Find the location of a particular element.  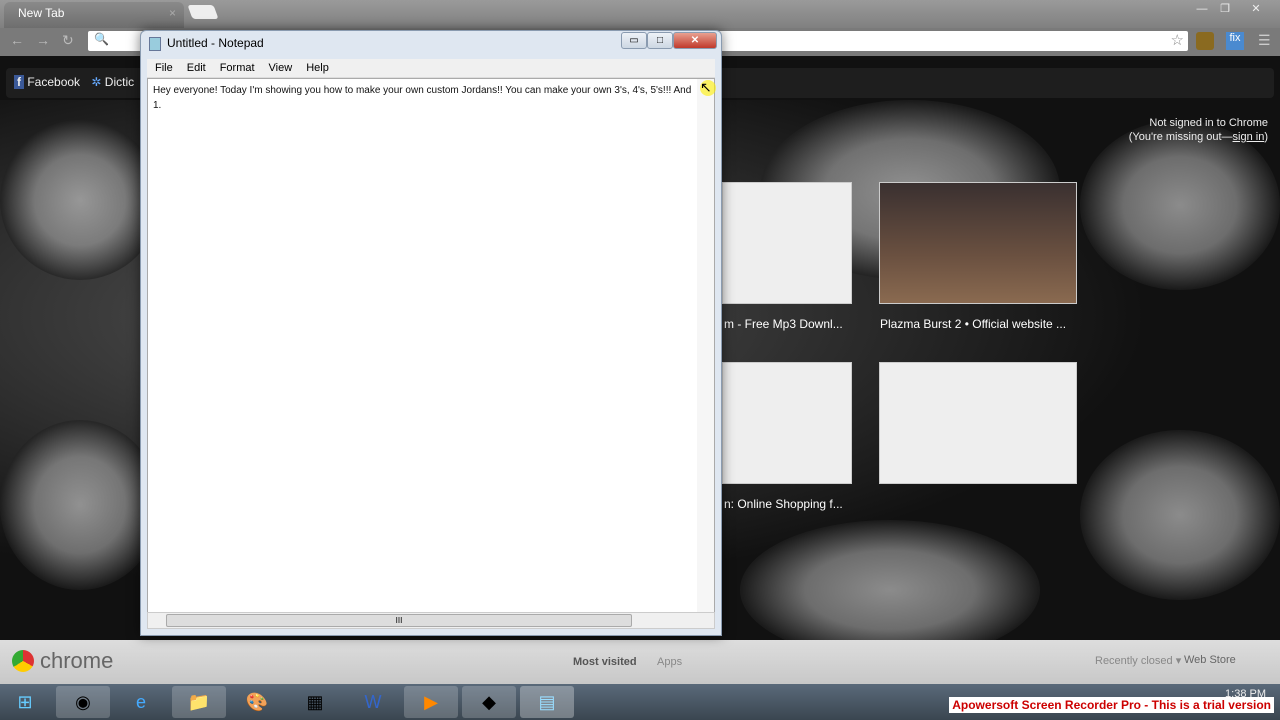

most-visited-tab: Most visited is located at coordinates (605, 662).